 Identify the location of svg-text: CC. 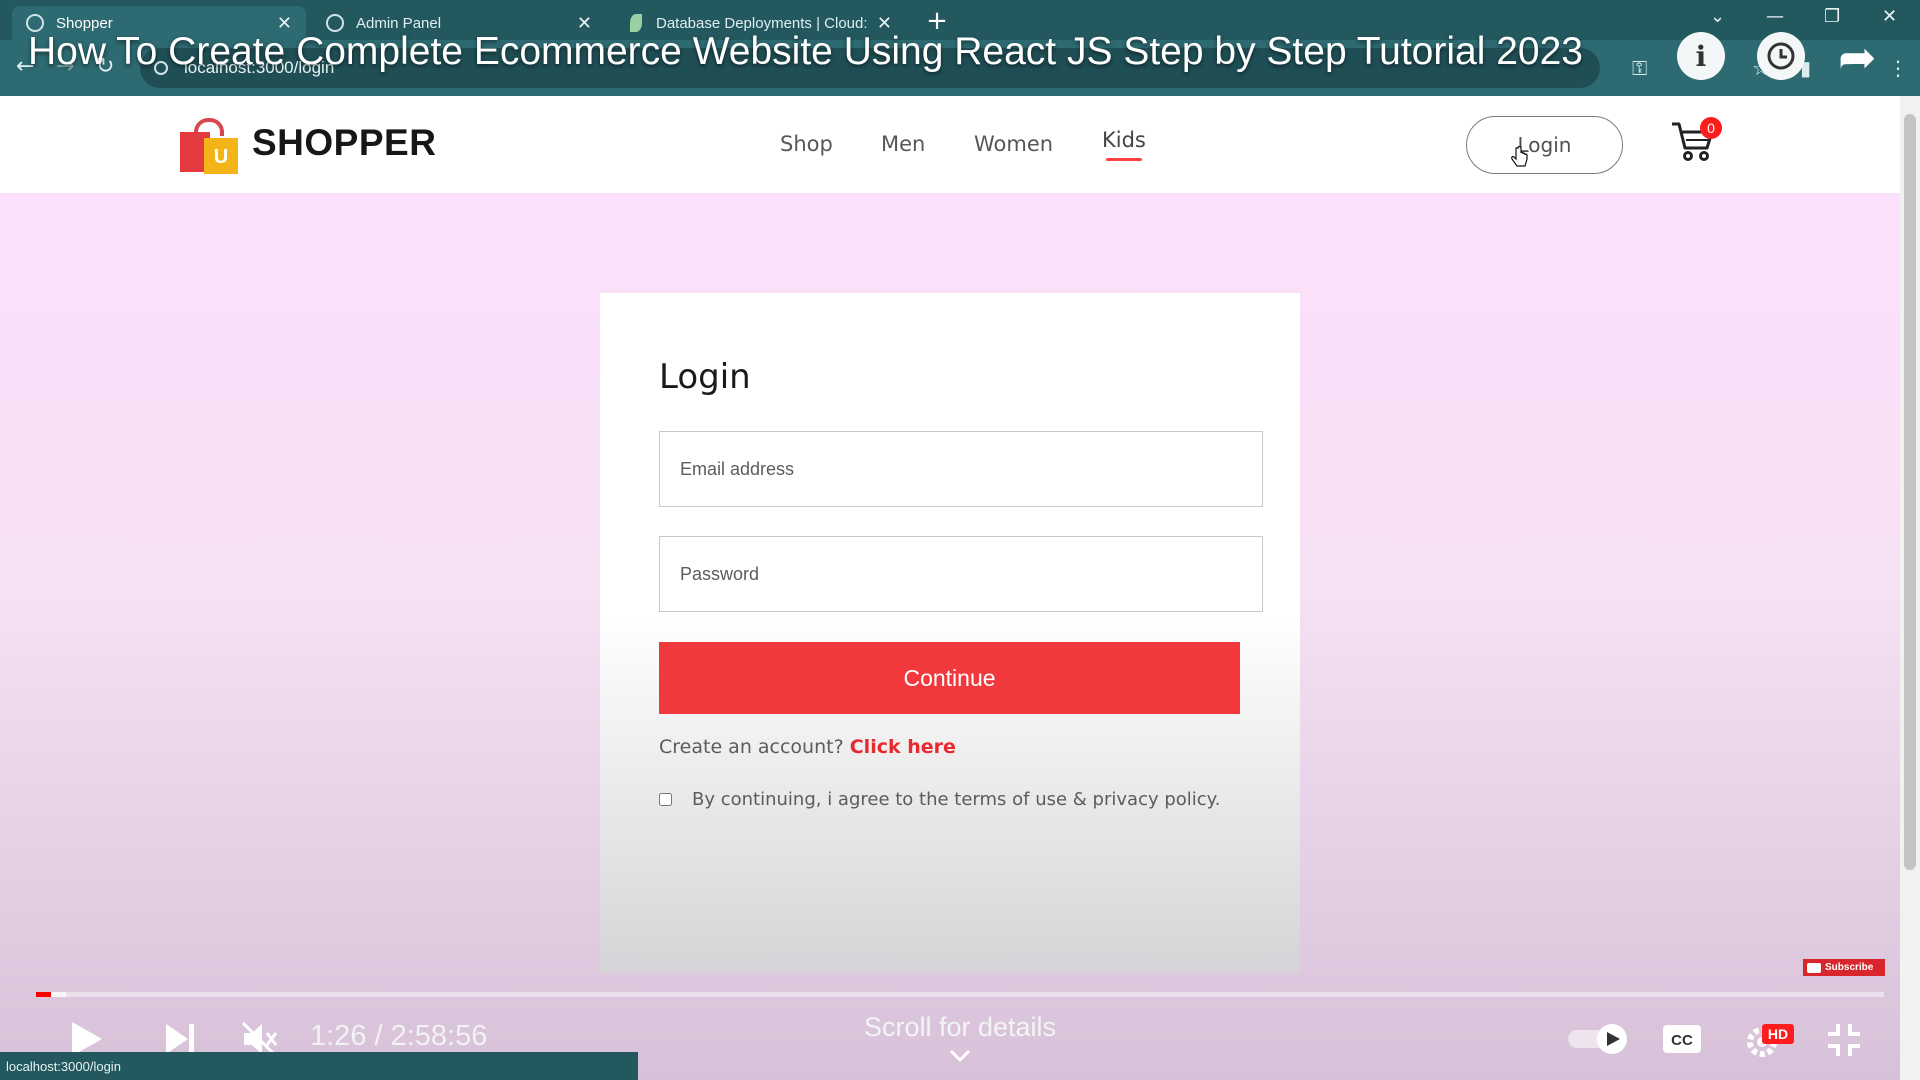
(1682, 1040).